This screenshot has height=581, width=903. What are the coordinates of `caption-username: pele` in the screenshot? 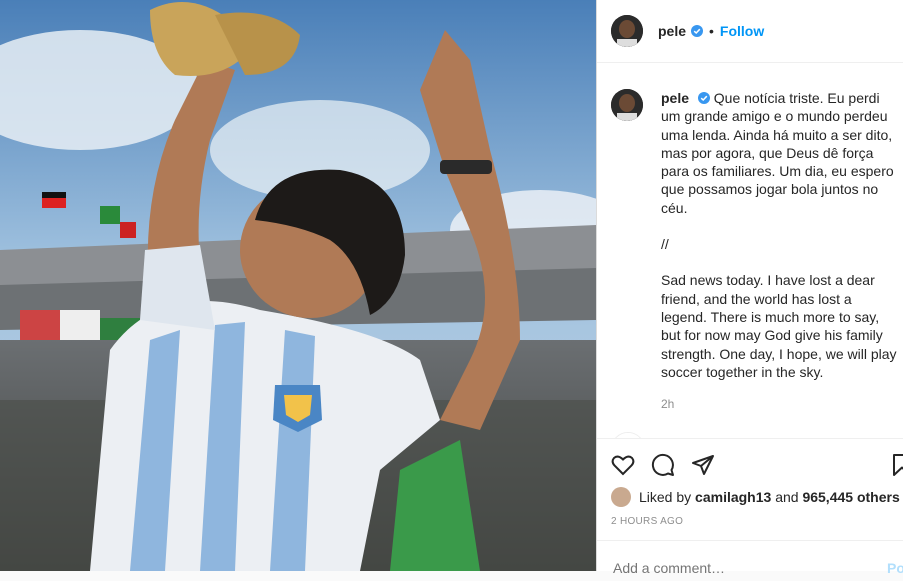 It's located at (675, 98).